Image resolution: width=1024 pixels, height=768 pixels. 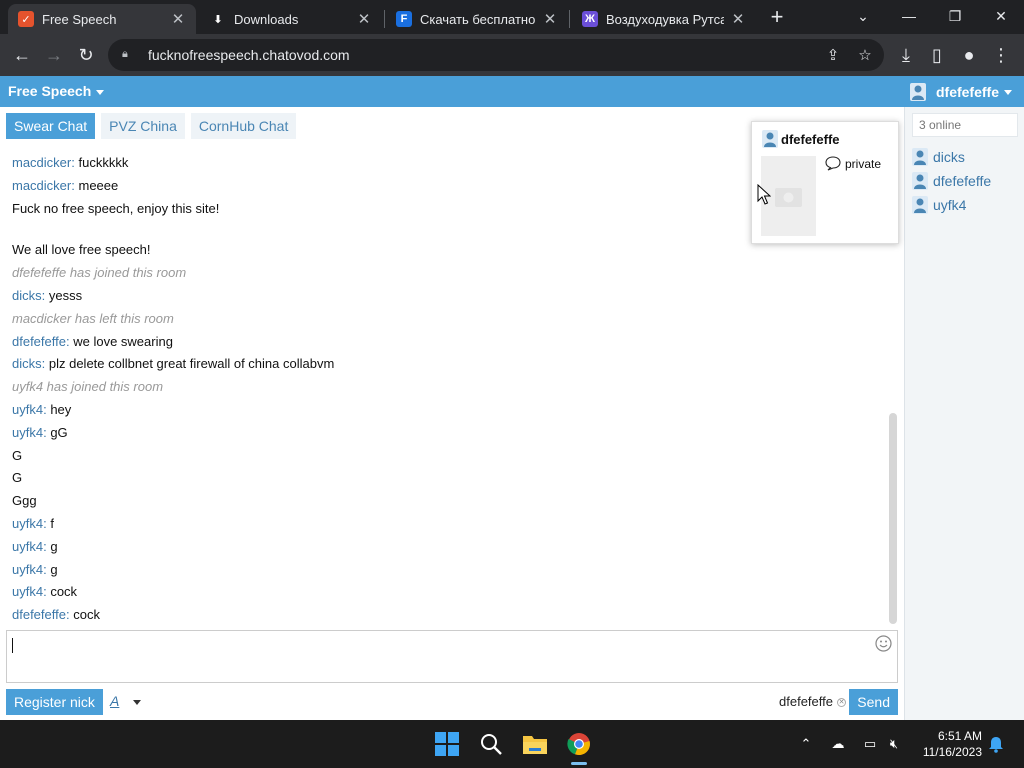 I want to click on reload-icon: ↻, so click(x=86, y=55).